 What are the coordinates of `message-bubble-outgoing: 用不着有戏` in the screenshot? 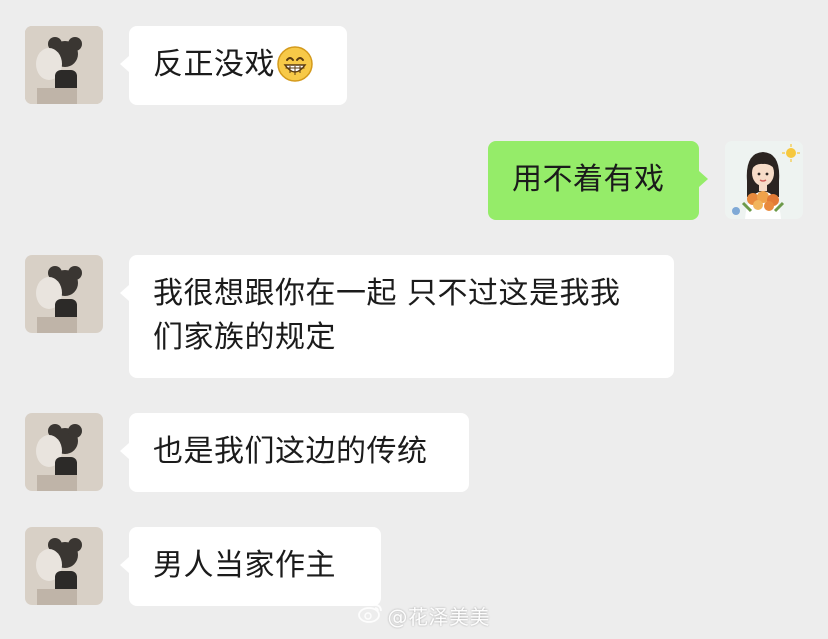 It's located at (593, 180).